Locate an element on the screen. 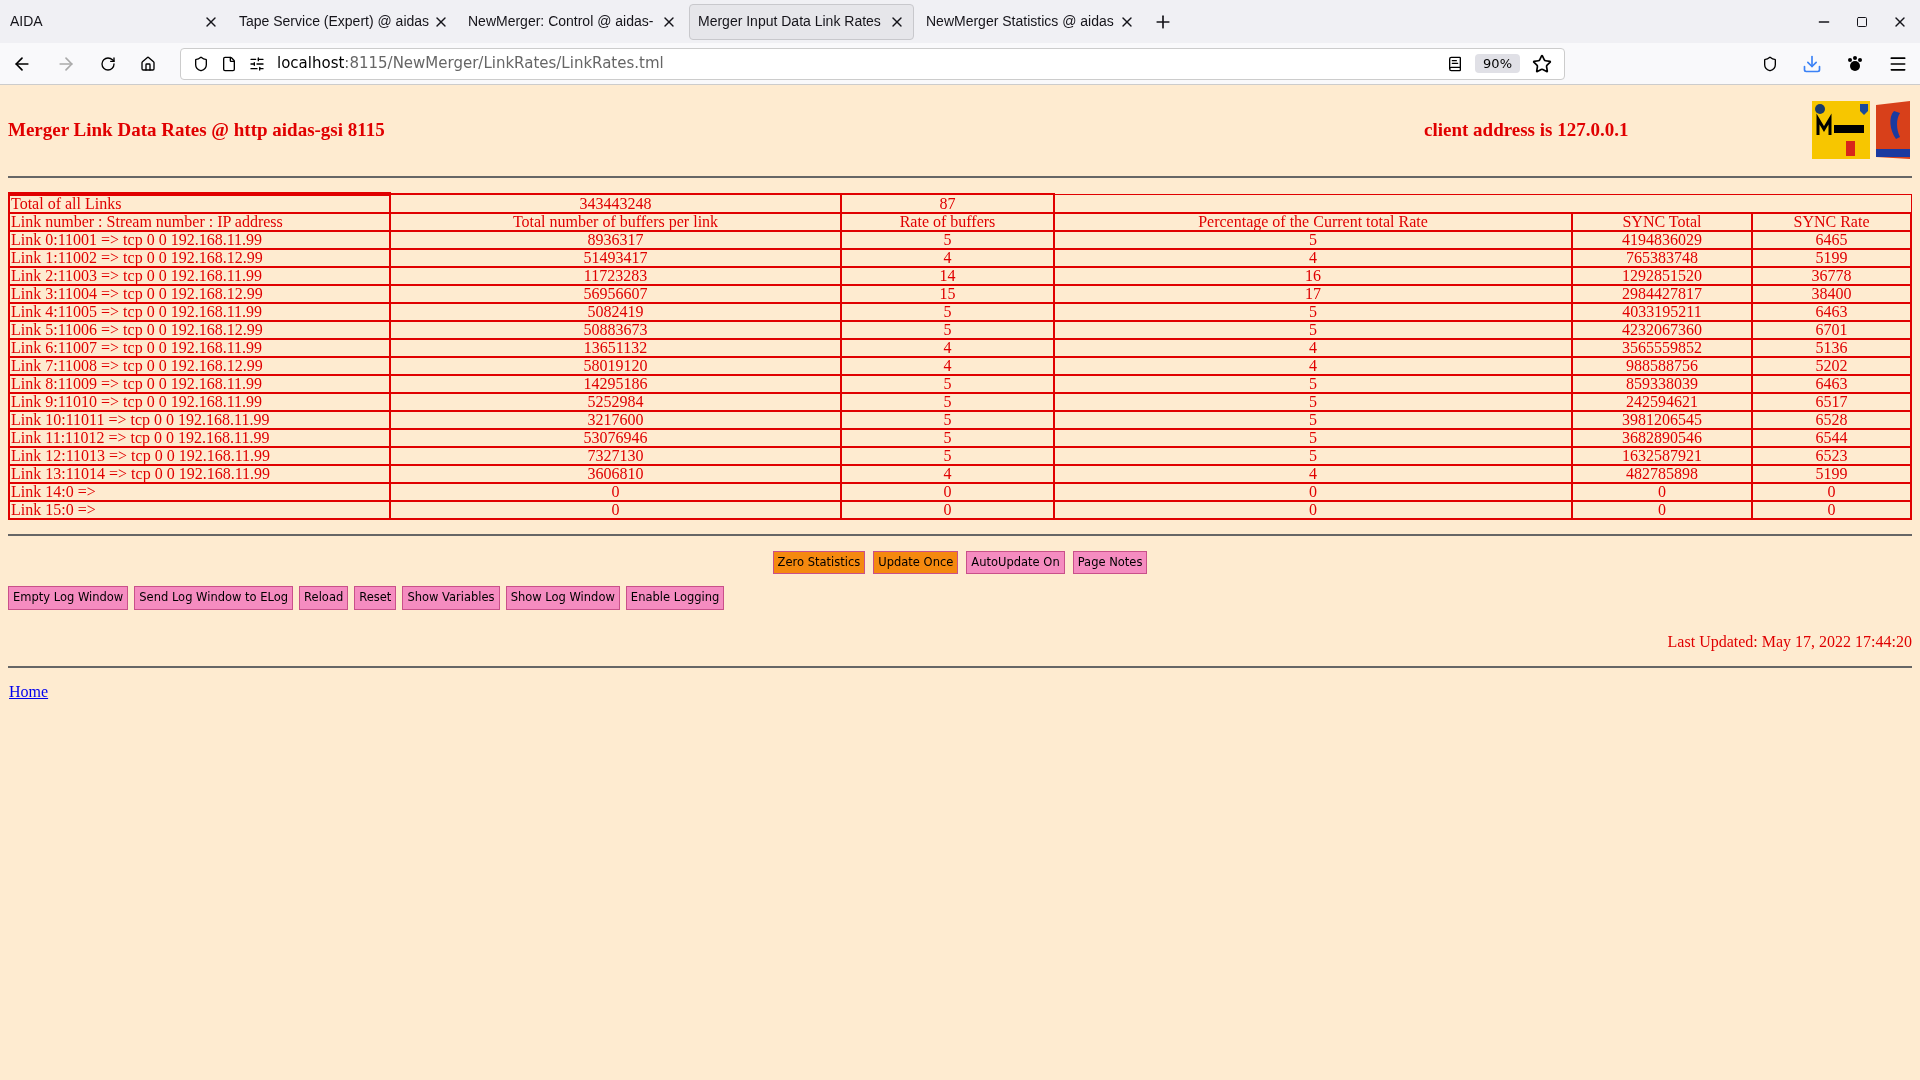 The image size is (1920, 1080). table-cell: 4194836029 is located at coordinates (1662, 240).